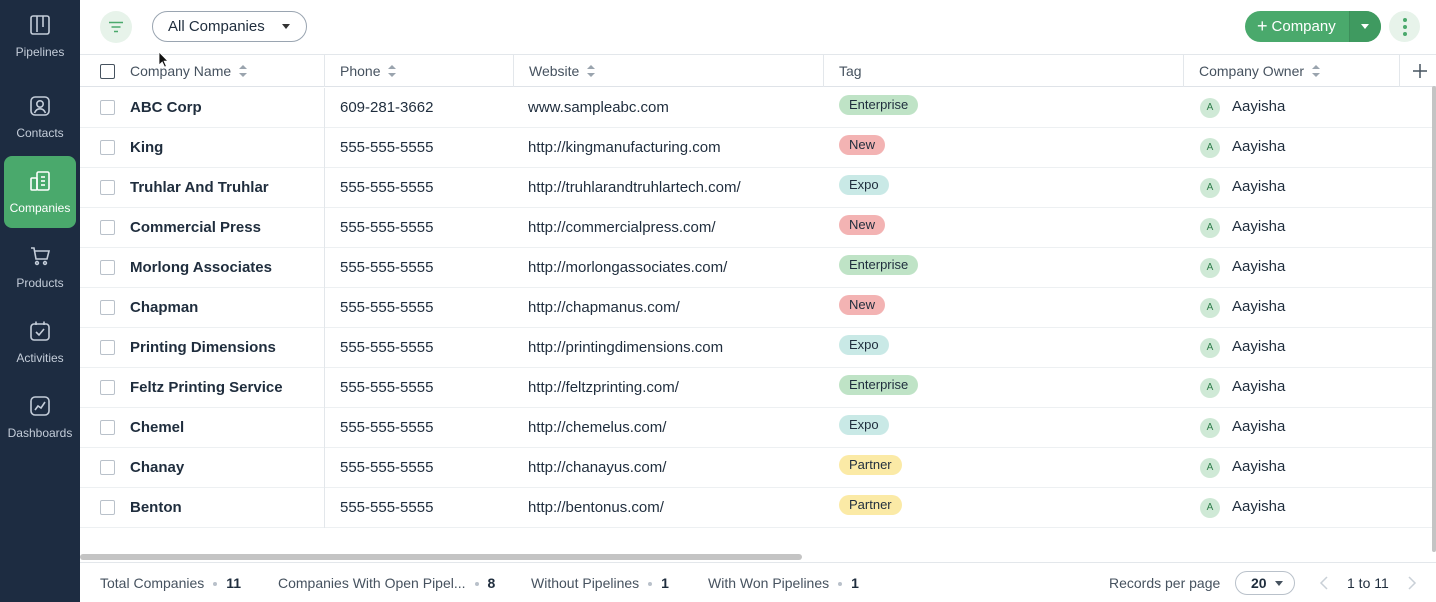 The width and height of the screenshot is (1436, 602). What do you see at coordinates (1434, 319) in the screenshot?
I see `vertical-scrollbar` at bounding box center [1434, 319].